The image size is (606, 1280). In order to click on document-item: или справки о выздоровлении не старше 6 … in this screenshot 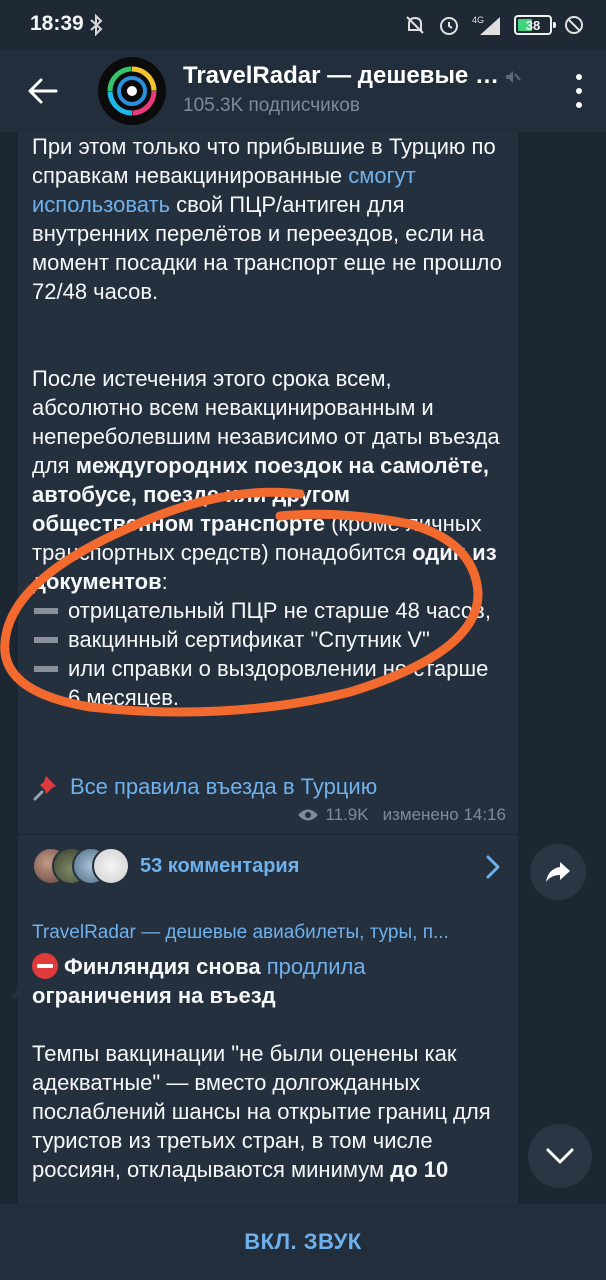, I will do `click(267, 683)`.